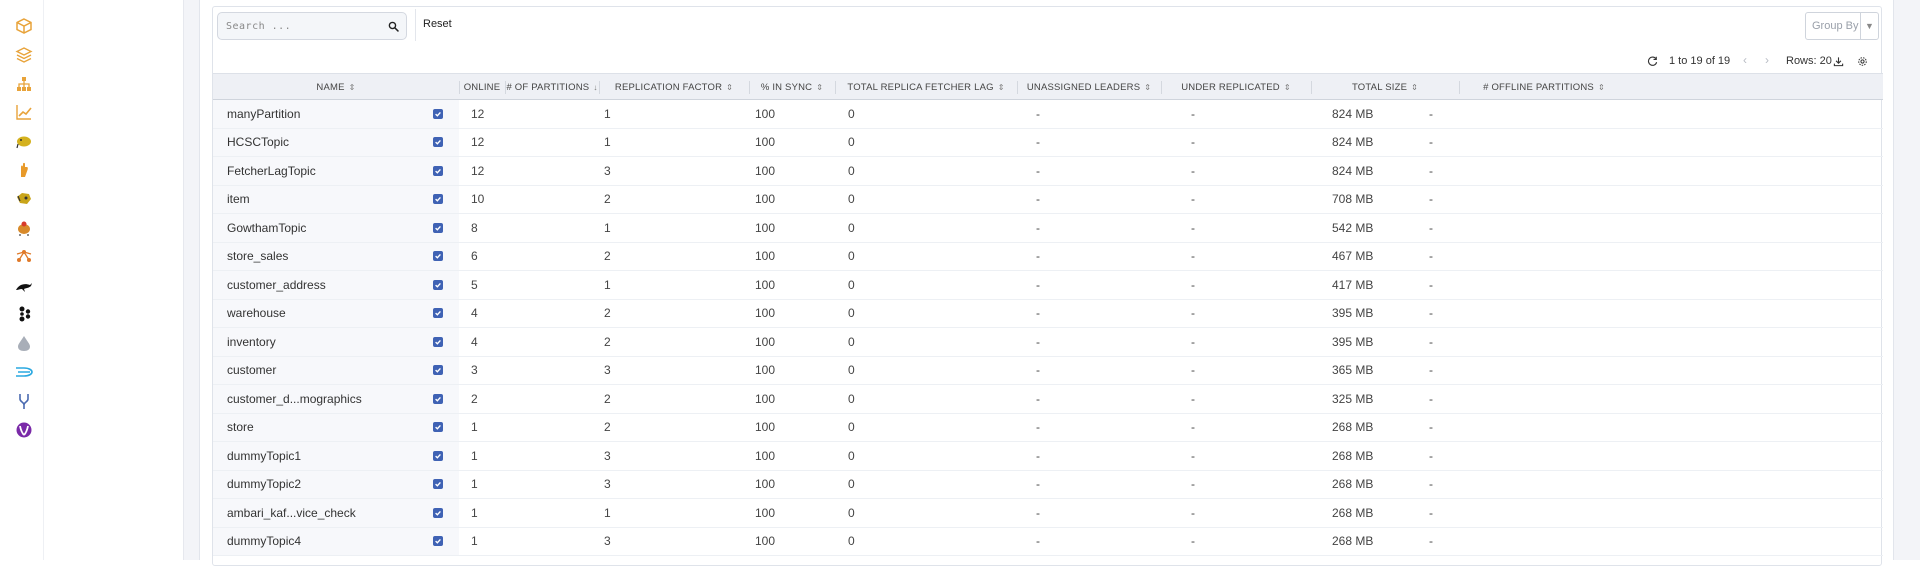  What do you see at coordinates (1048, 427) in the screenshot?
I see `table-row: store 1 2 100 0 - - 268 MB -` at bounding box center [1048, 427].